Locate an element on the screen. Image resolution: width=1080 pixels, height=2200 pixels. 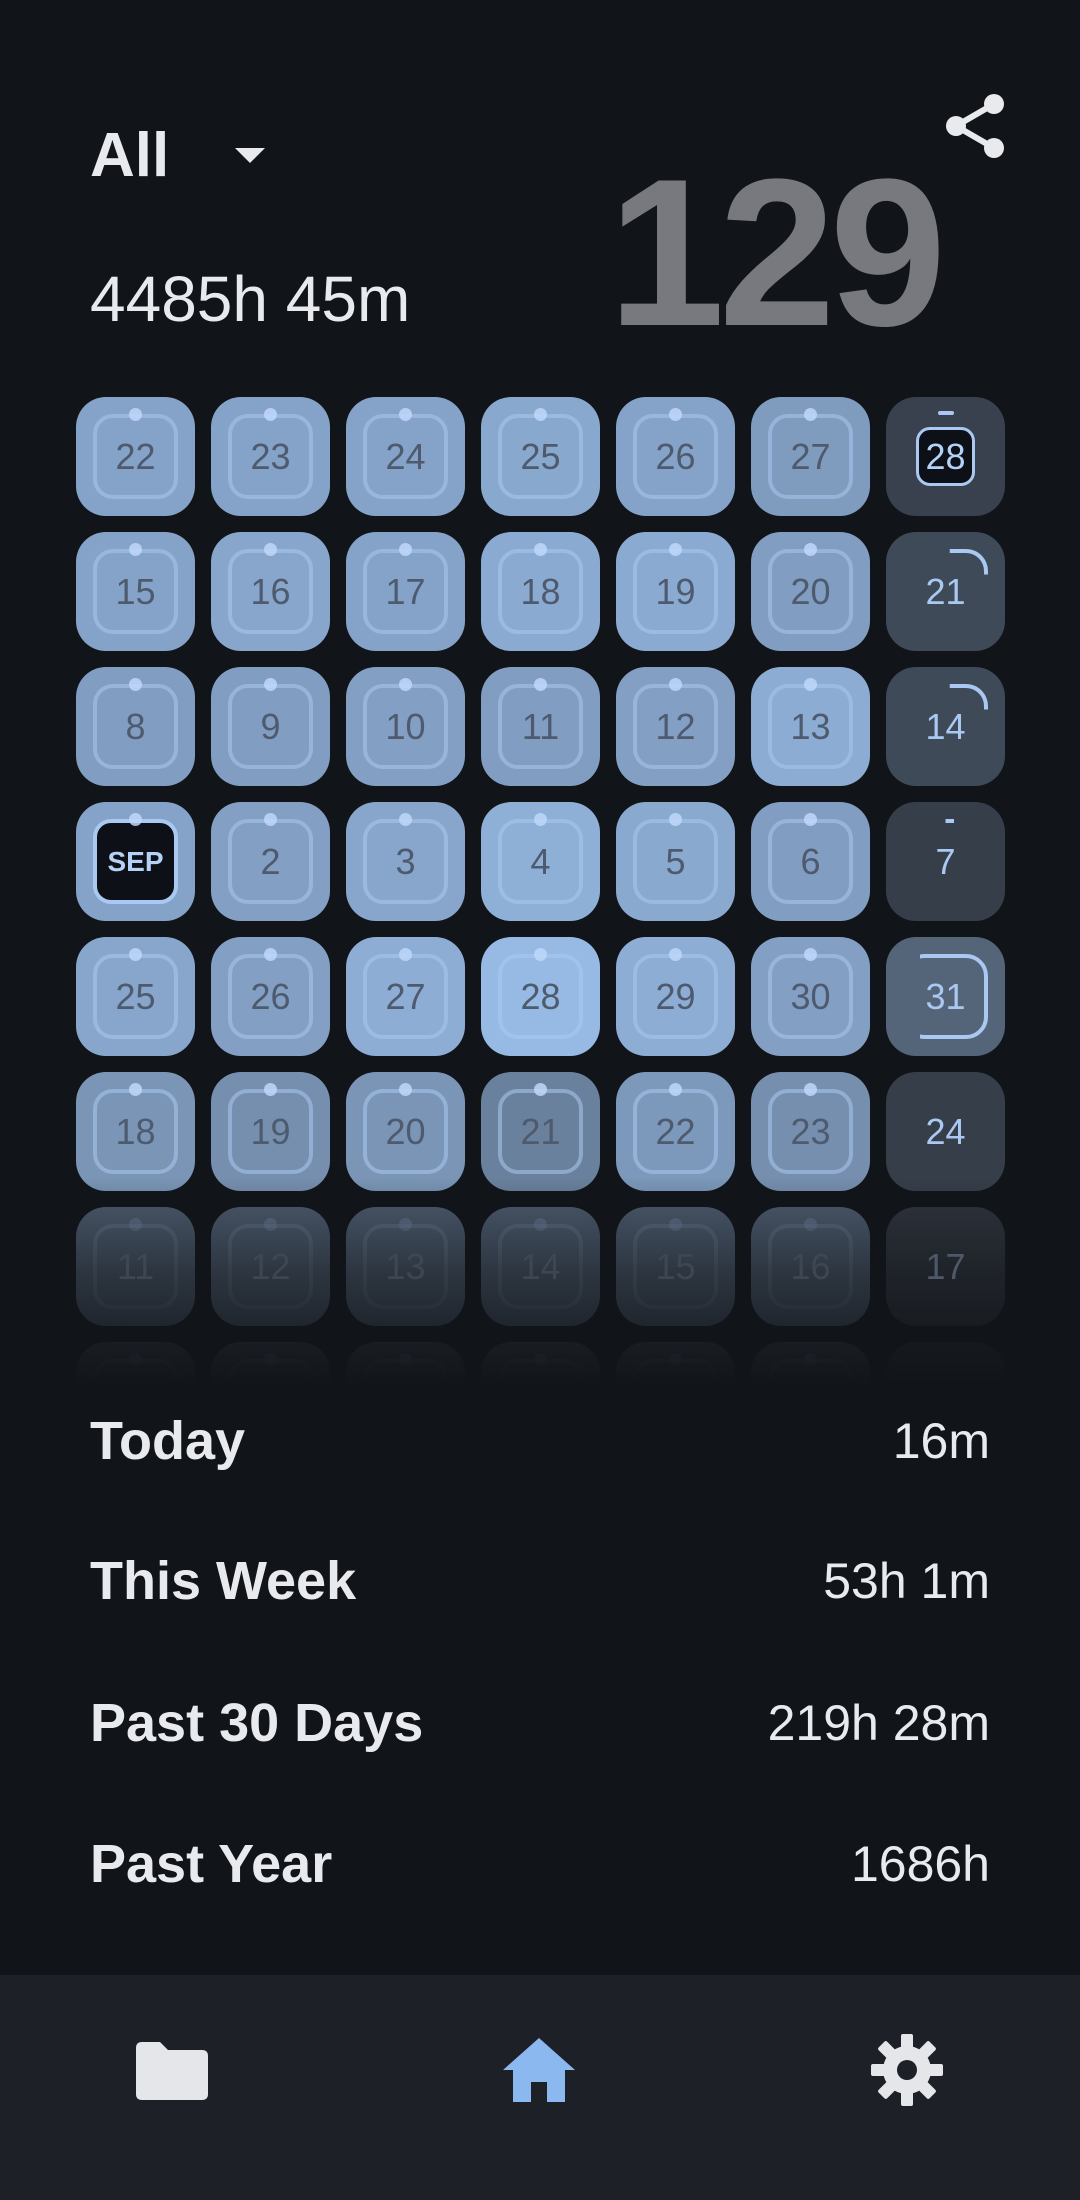
calendar-day-cell: 31 is located at coordinates (945, 996).